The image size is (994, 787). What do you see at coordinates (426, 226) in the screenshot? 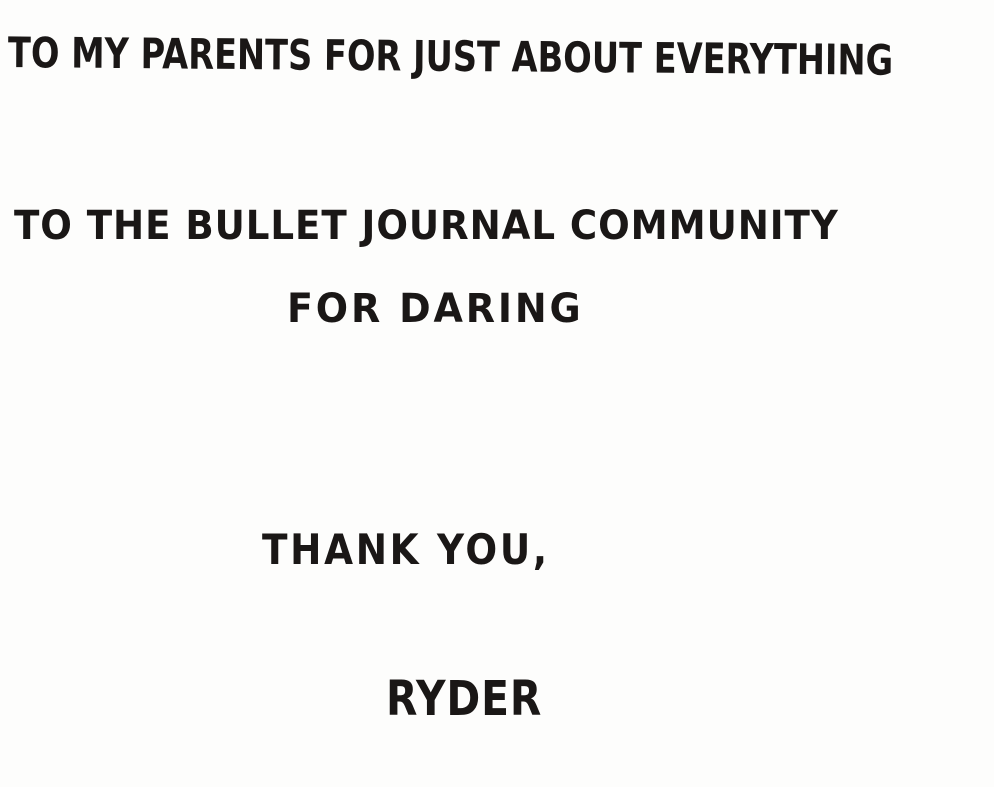
I see `dedication-line-community: TO THE BULLET JOURNAL COMMUNITY` at bounding box center [426, 226].